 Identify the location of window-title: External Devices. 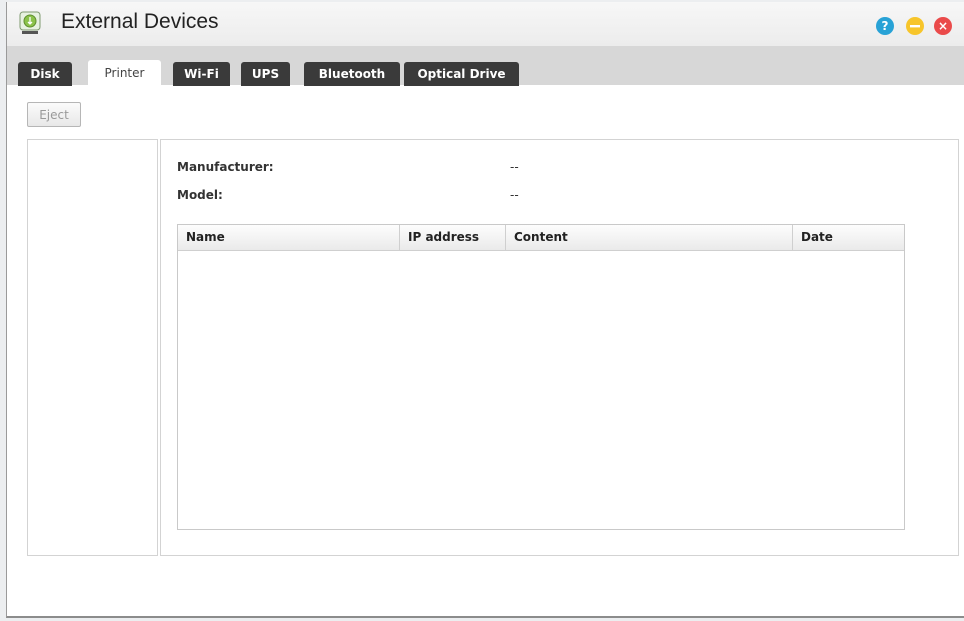
(140, 21).